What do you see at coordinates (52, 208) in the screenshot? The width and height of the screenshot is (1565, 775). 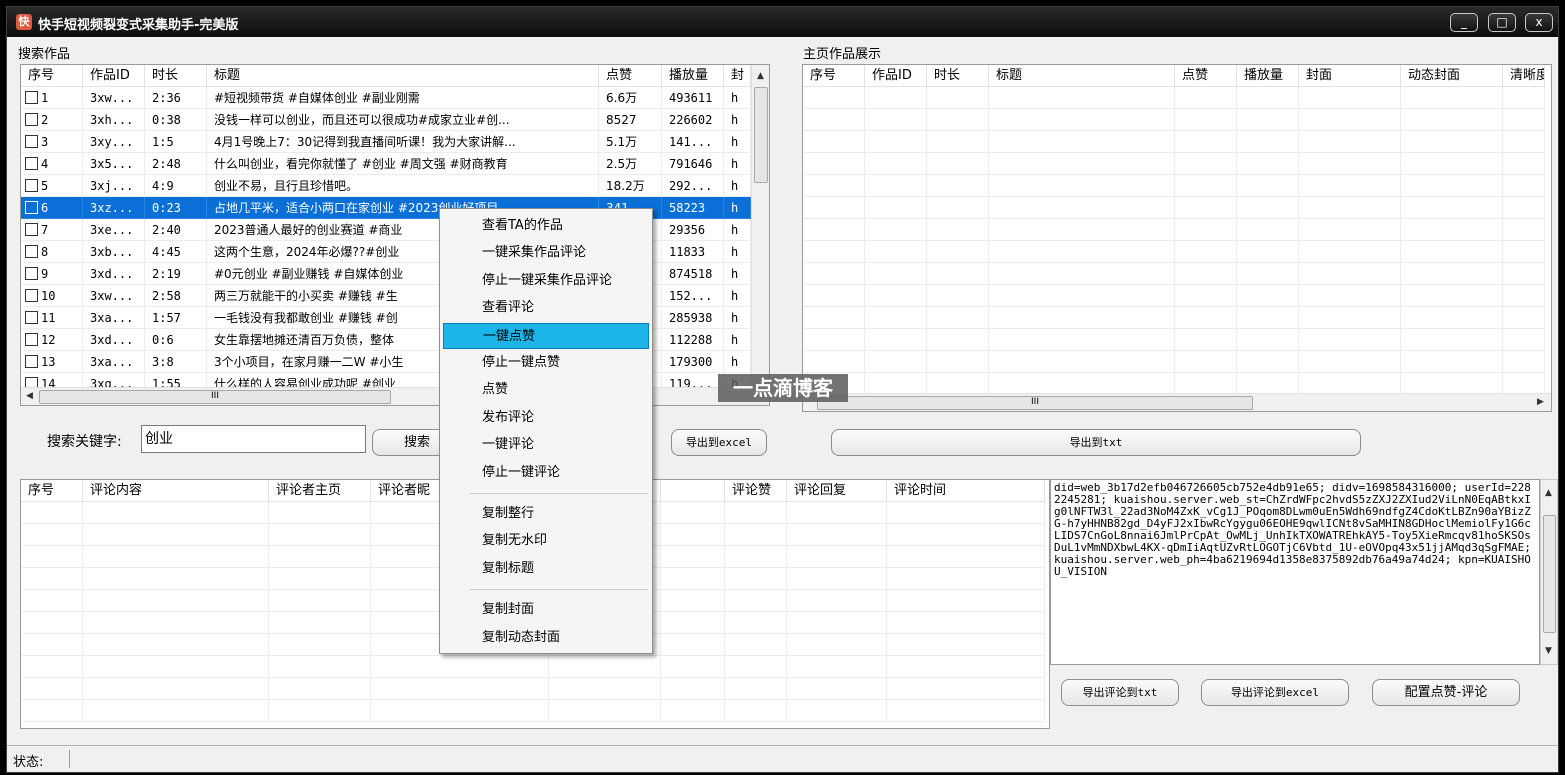 I see `cell-no: 6` at bounding box center [52, 208].